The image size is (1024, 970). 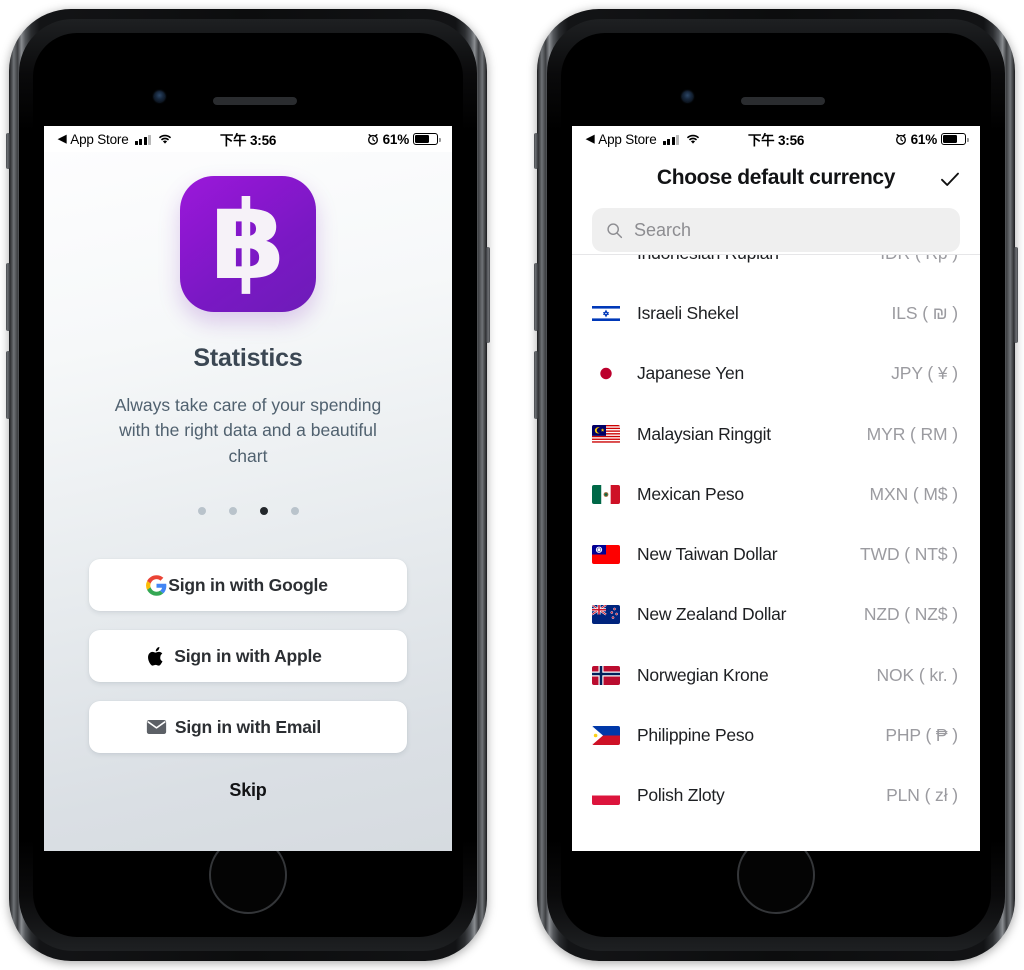 I want to click on currency-name: Malaysian Ringgit, so click(x=704, y=433).